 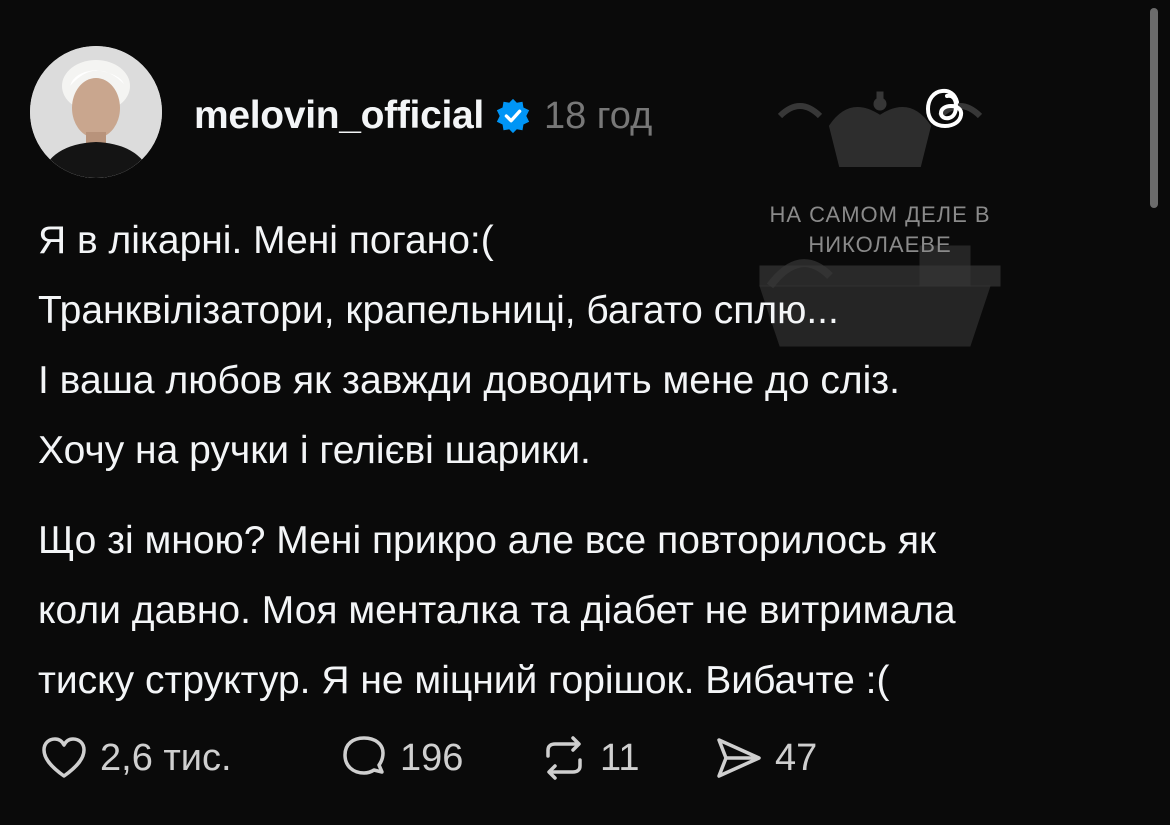 I want to click on repost-count: 11, so click(x=620, y=757).